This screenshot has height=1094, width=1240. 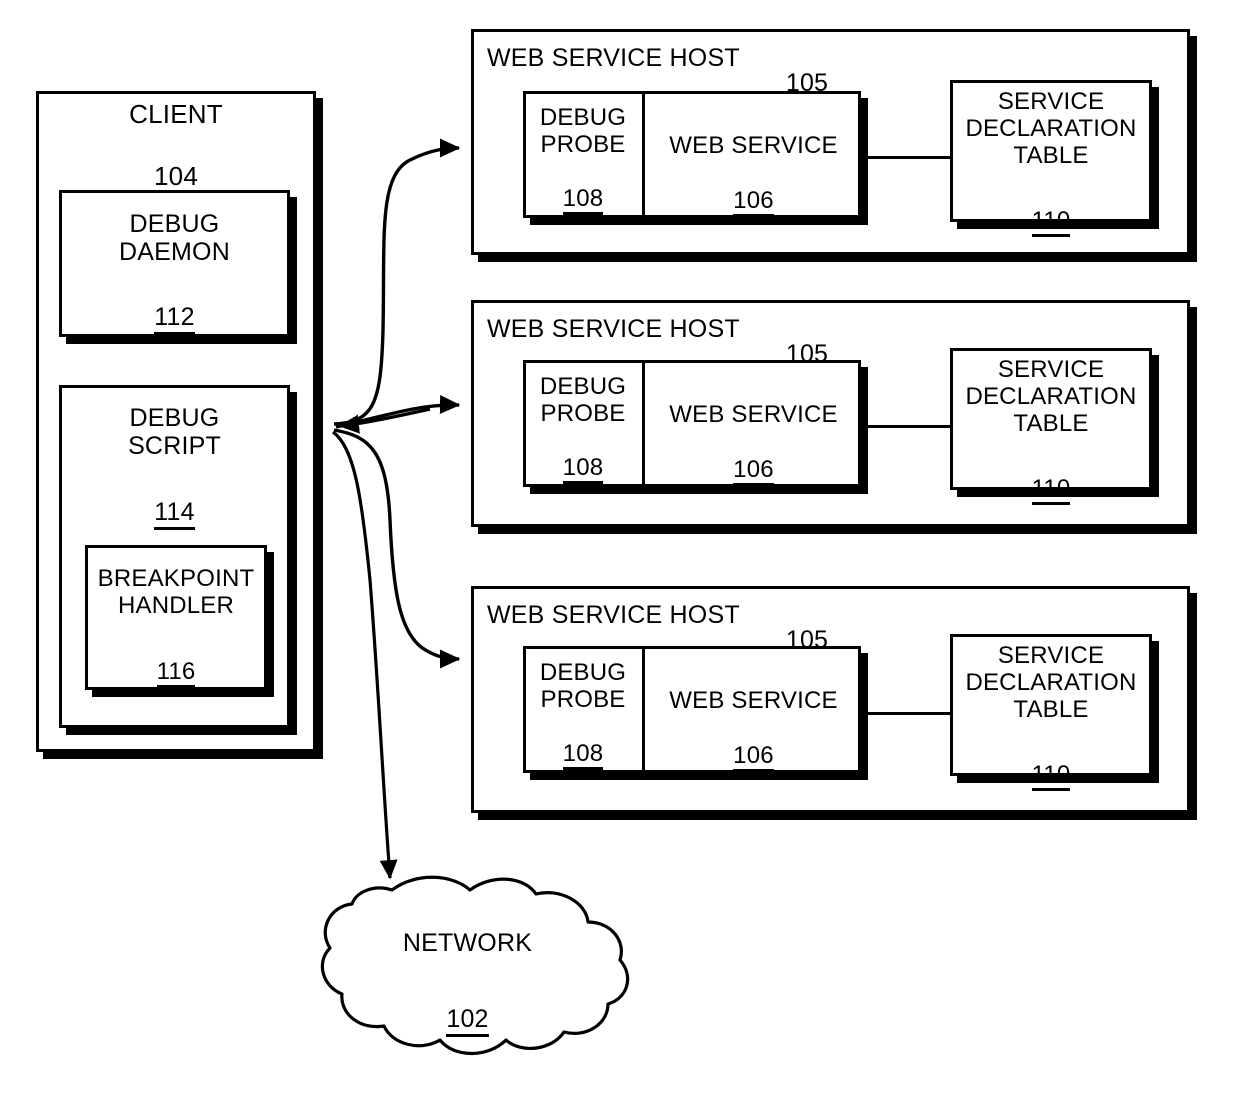 What do you see at coordinates (613, 615) in the screenshot?
I see `web-service-host-3-title: WEB SERVICE HOST` at bounding box center [613, 615].